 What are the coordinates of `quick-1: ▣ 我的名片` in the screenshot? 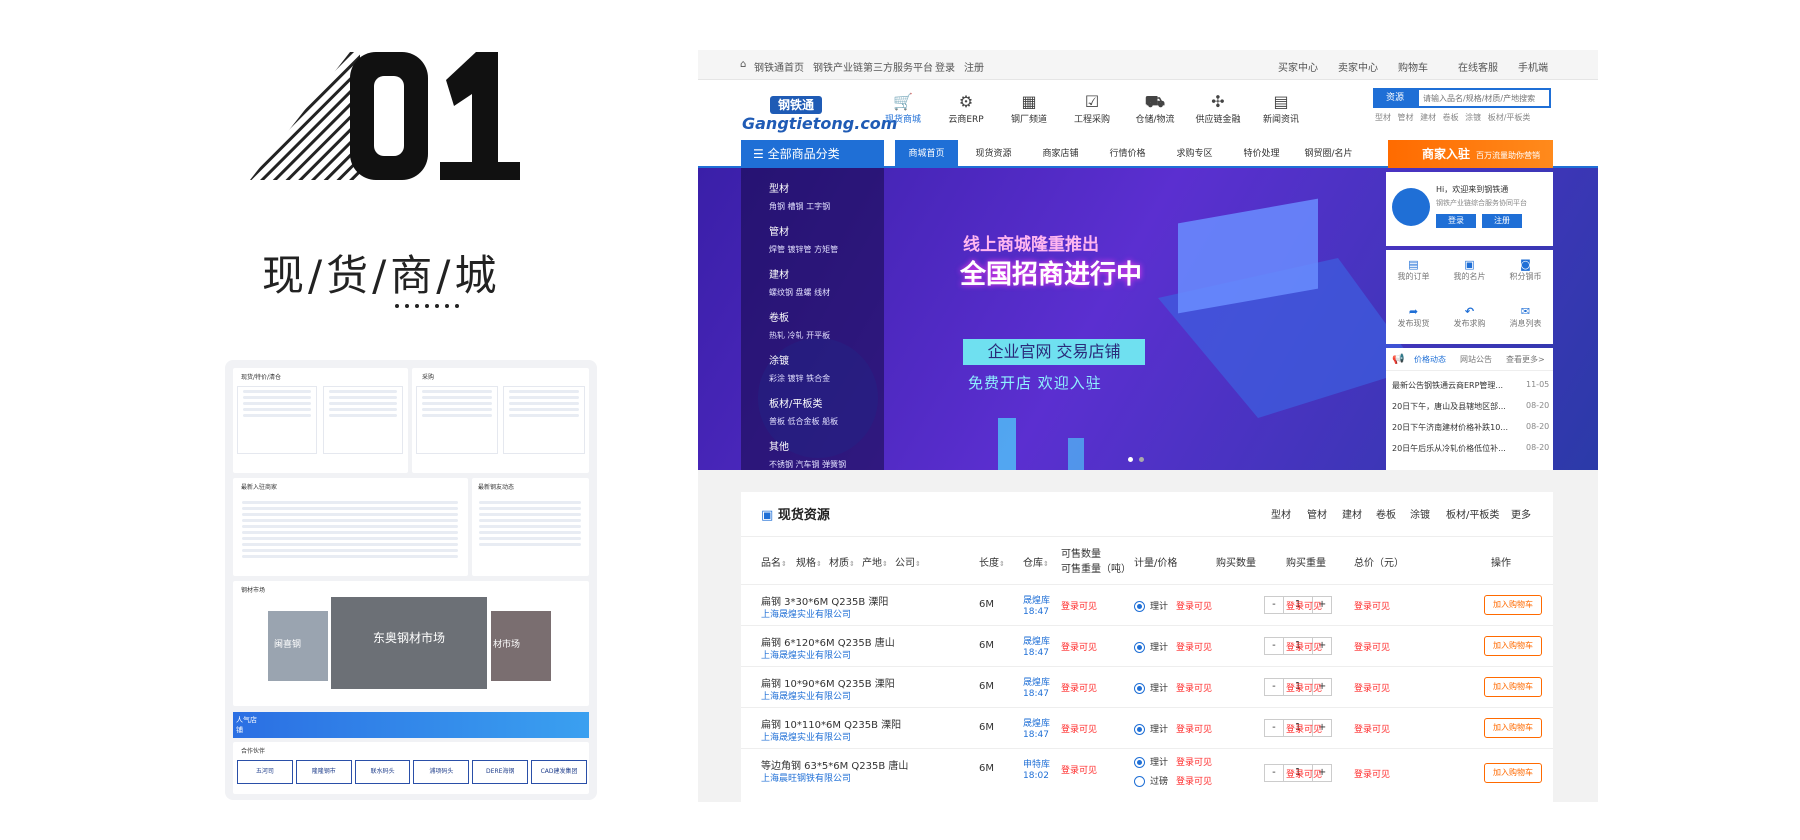 It's located at (1469, 270).